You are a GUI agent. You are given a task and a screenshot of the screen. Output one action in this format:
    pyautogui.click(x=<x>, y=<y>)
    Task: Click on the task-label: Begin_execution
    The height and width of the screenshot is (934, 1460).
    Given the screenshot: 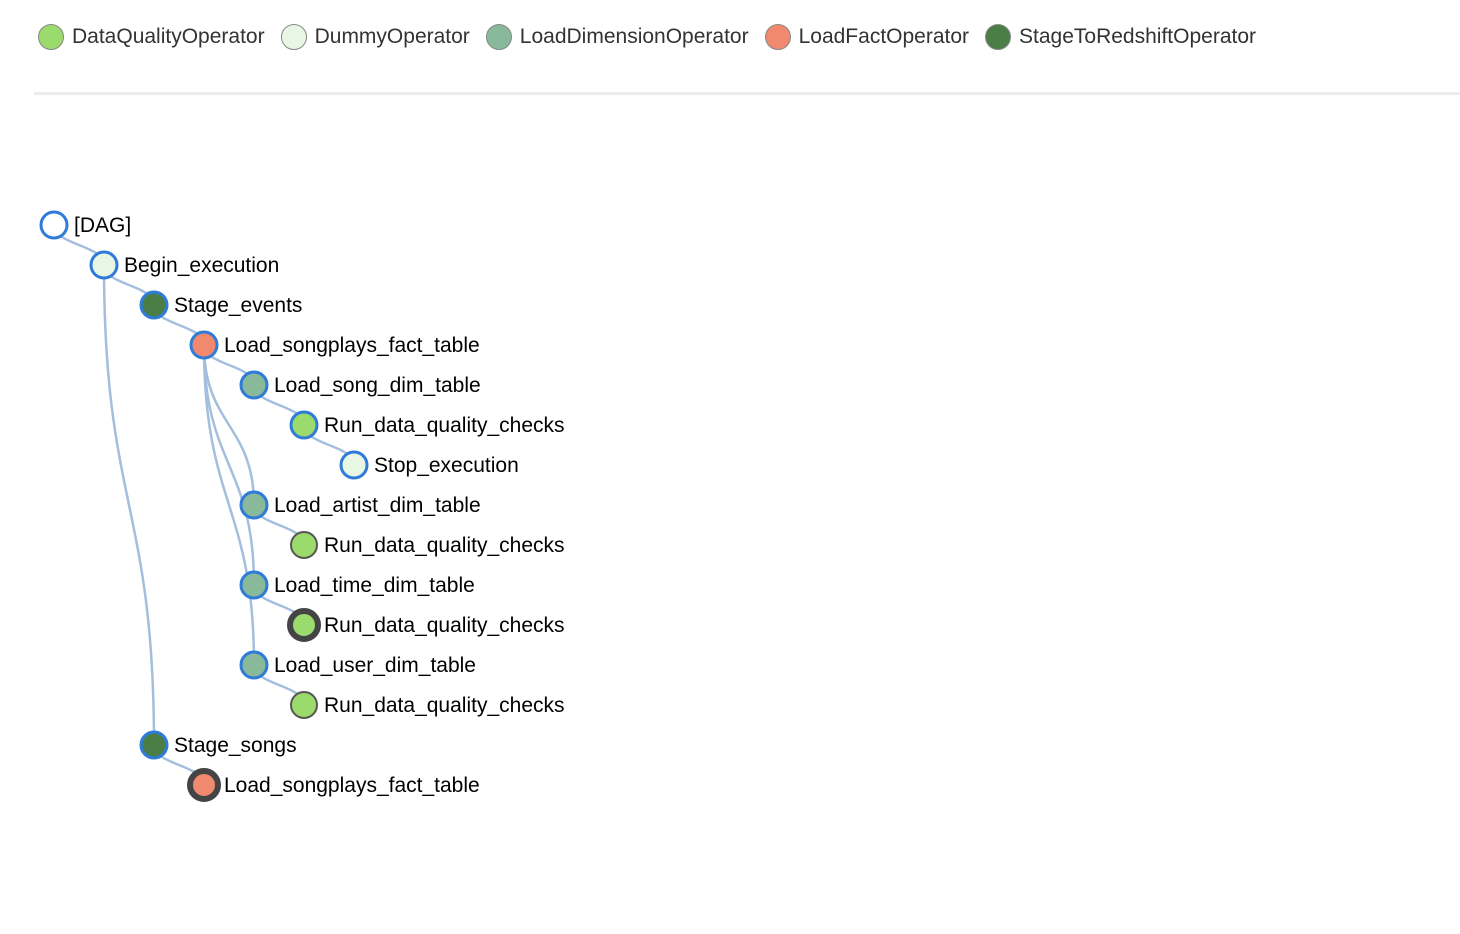 What is the action you would take?
    pyautogui.click(x=201, y=265)
    